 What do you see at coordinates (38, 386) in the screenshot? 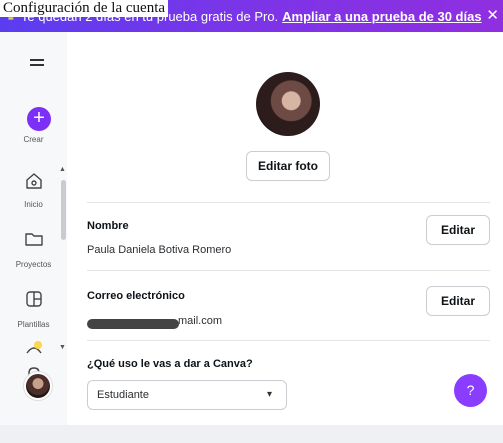
I see `user-avatar` at bounding box center [38, 386].